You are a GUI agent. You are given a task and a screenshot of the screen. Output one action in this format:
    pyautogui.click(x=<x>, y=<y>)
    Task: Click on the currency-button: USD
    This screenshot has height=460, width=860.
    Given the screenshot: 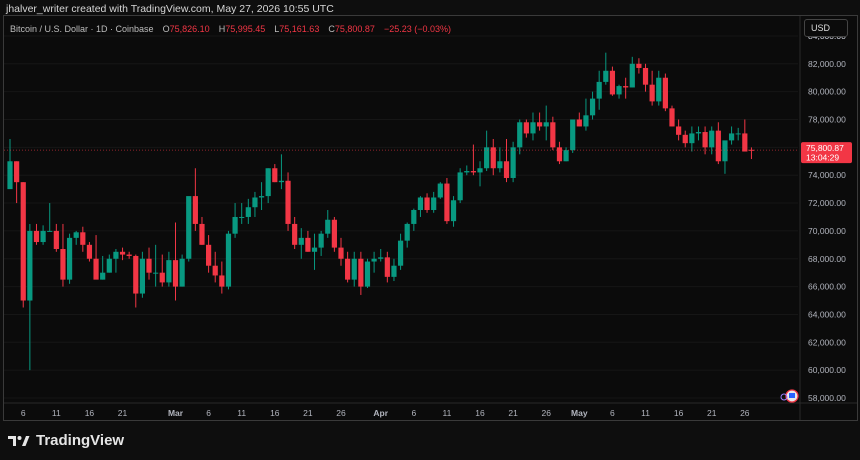 What is the action you would take?
    pyautogui.click(x=826, y=28)
    